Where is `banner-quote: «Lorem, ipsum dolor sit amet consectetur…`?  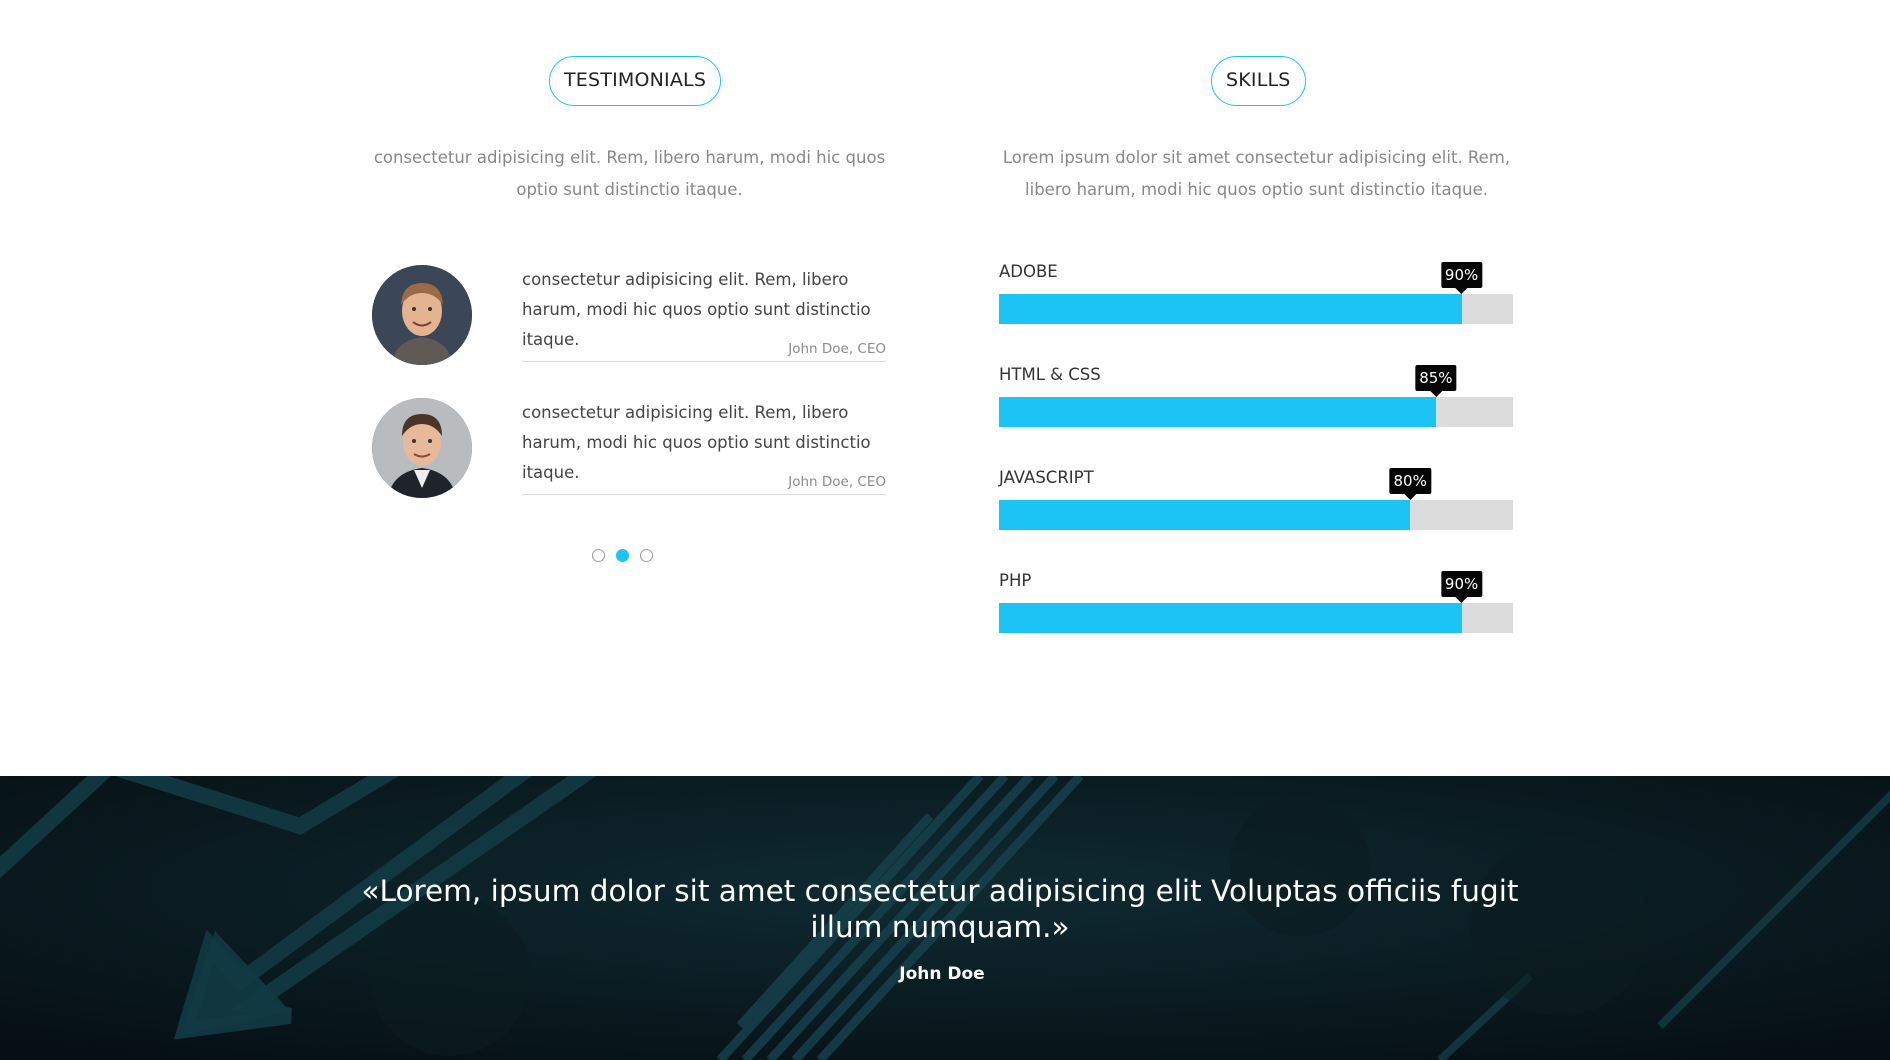
banner-quote: «Lorem, ipsum dolor sit amet consectetur… is located at coordinates (940, 909).